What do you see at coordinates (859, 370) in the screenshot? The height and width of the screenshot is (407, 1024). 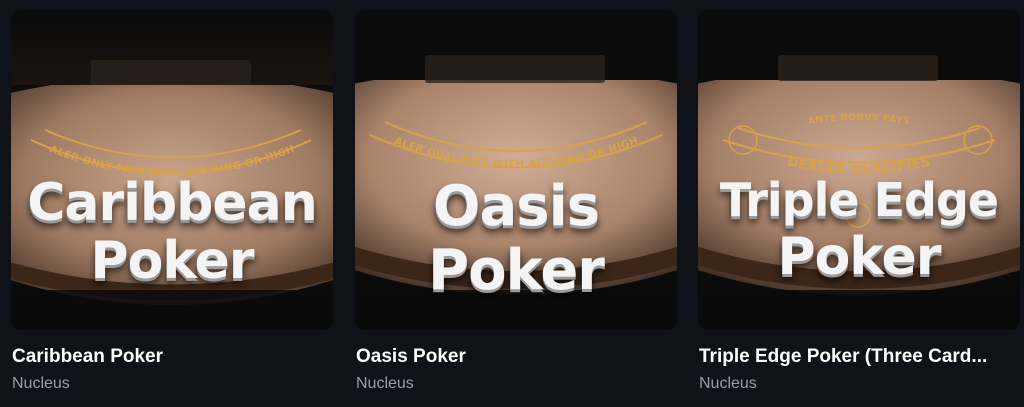 I see `game-meta: Triple Edge Poker (Three Card... Nucleus` at bounding box center [859, 370].